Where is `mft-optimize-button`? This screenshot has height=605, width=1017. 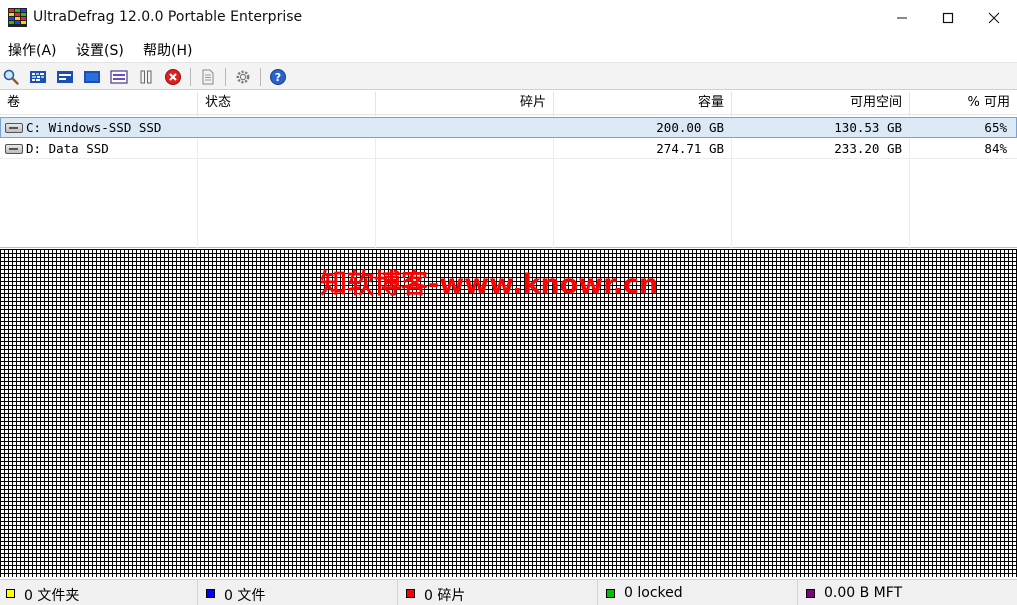
mft-optimize-button is located at coordinates (119, 77).